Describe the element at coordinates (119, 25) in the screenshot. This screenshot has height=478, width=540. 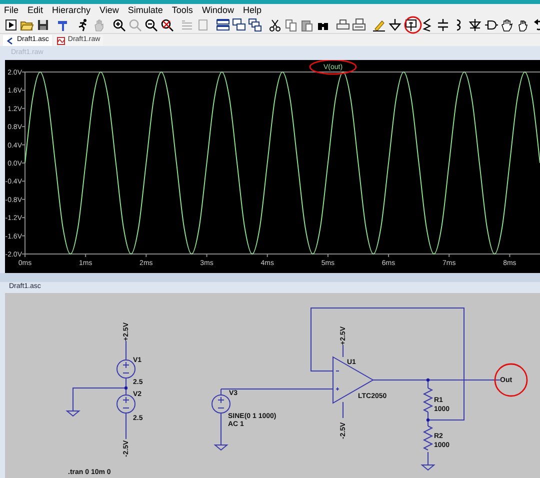
I see `zoom-in-icon` at that location.